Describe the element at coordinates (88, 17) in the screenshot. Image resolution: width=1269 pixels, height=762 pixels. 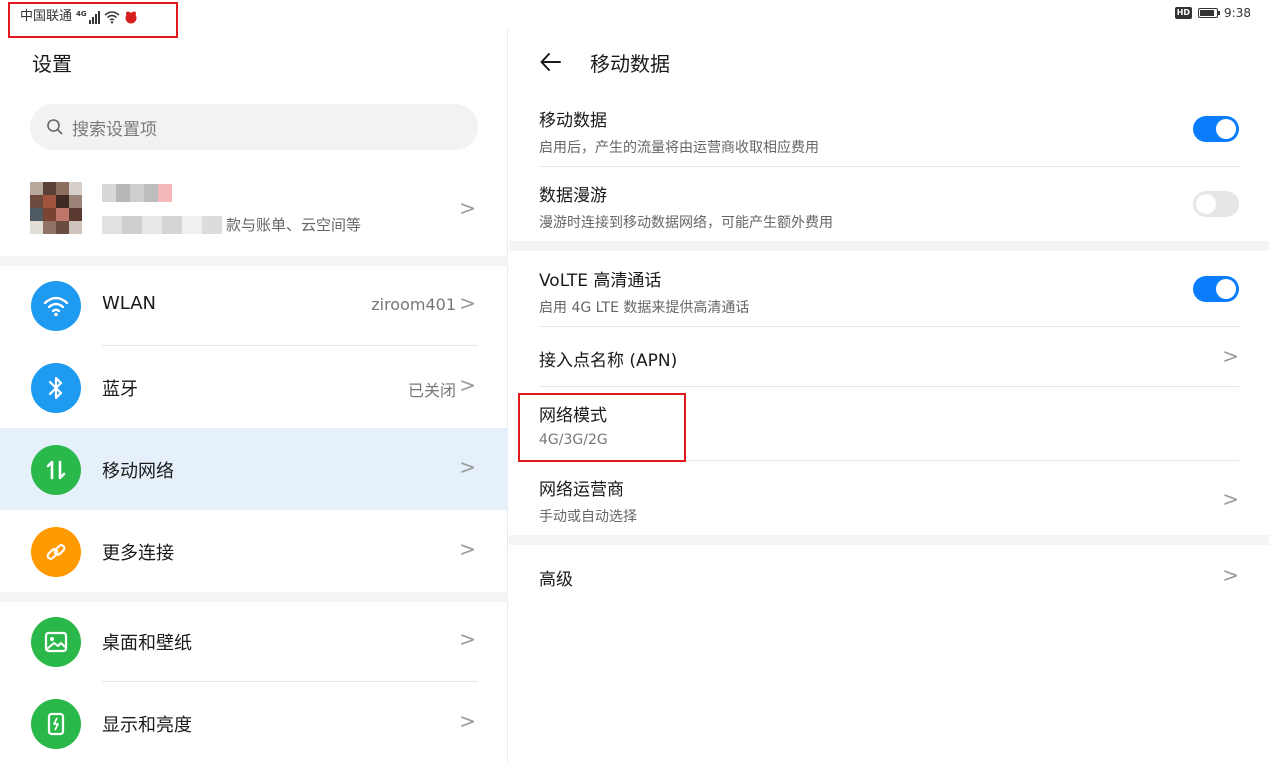
I see `signal-icon: 4G` at that location.